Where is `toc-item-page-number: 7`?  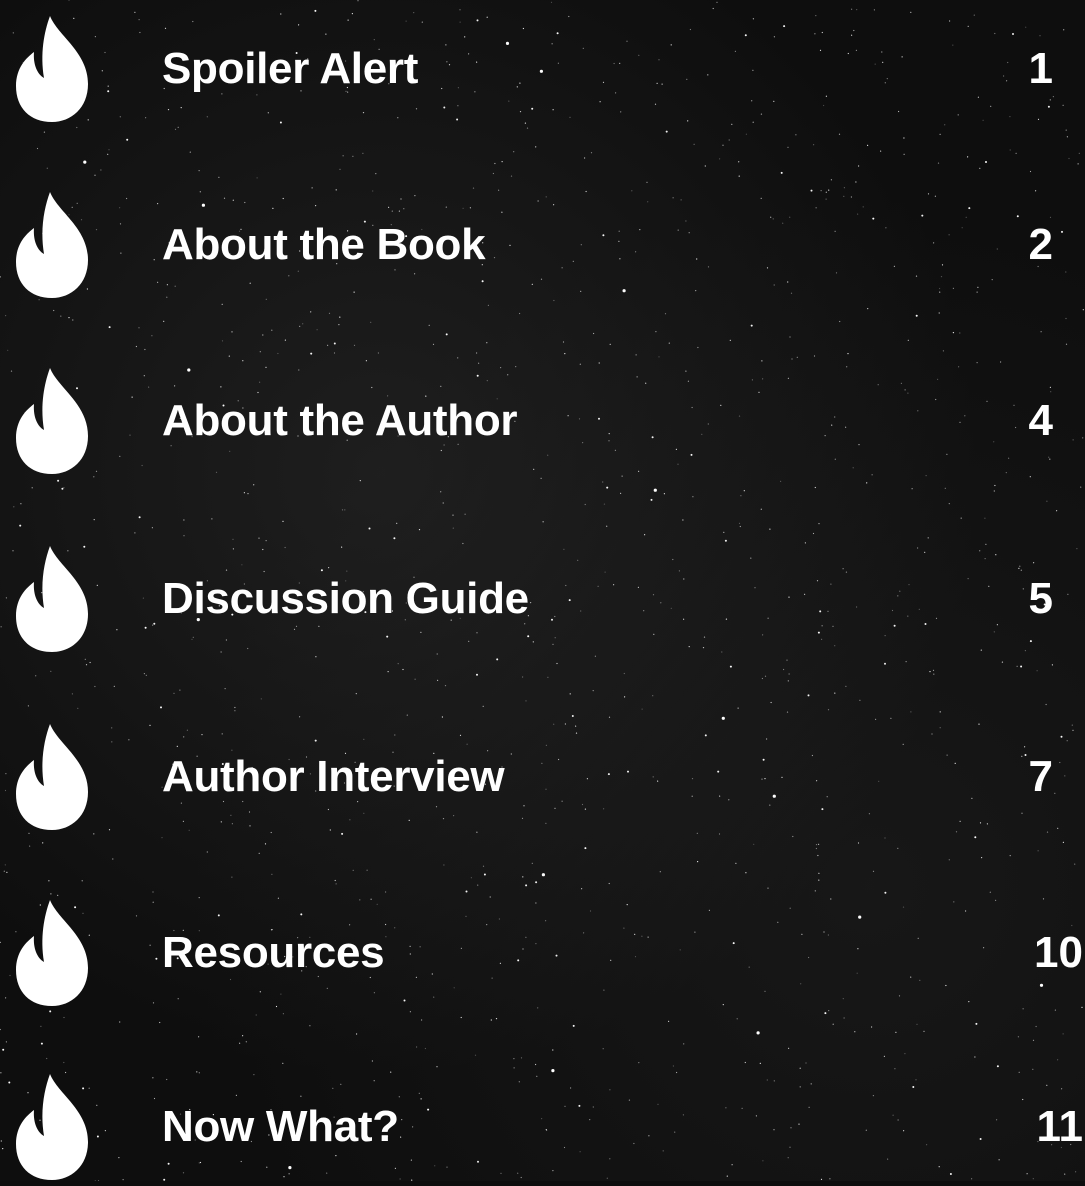
toc-item-page-number: 7 is located at coordinates (1040, 776).